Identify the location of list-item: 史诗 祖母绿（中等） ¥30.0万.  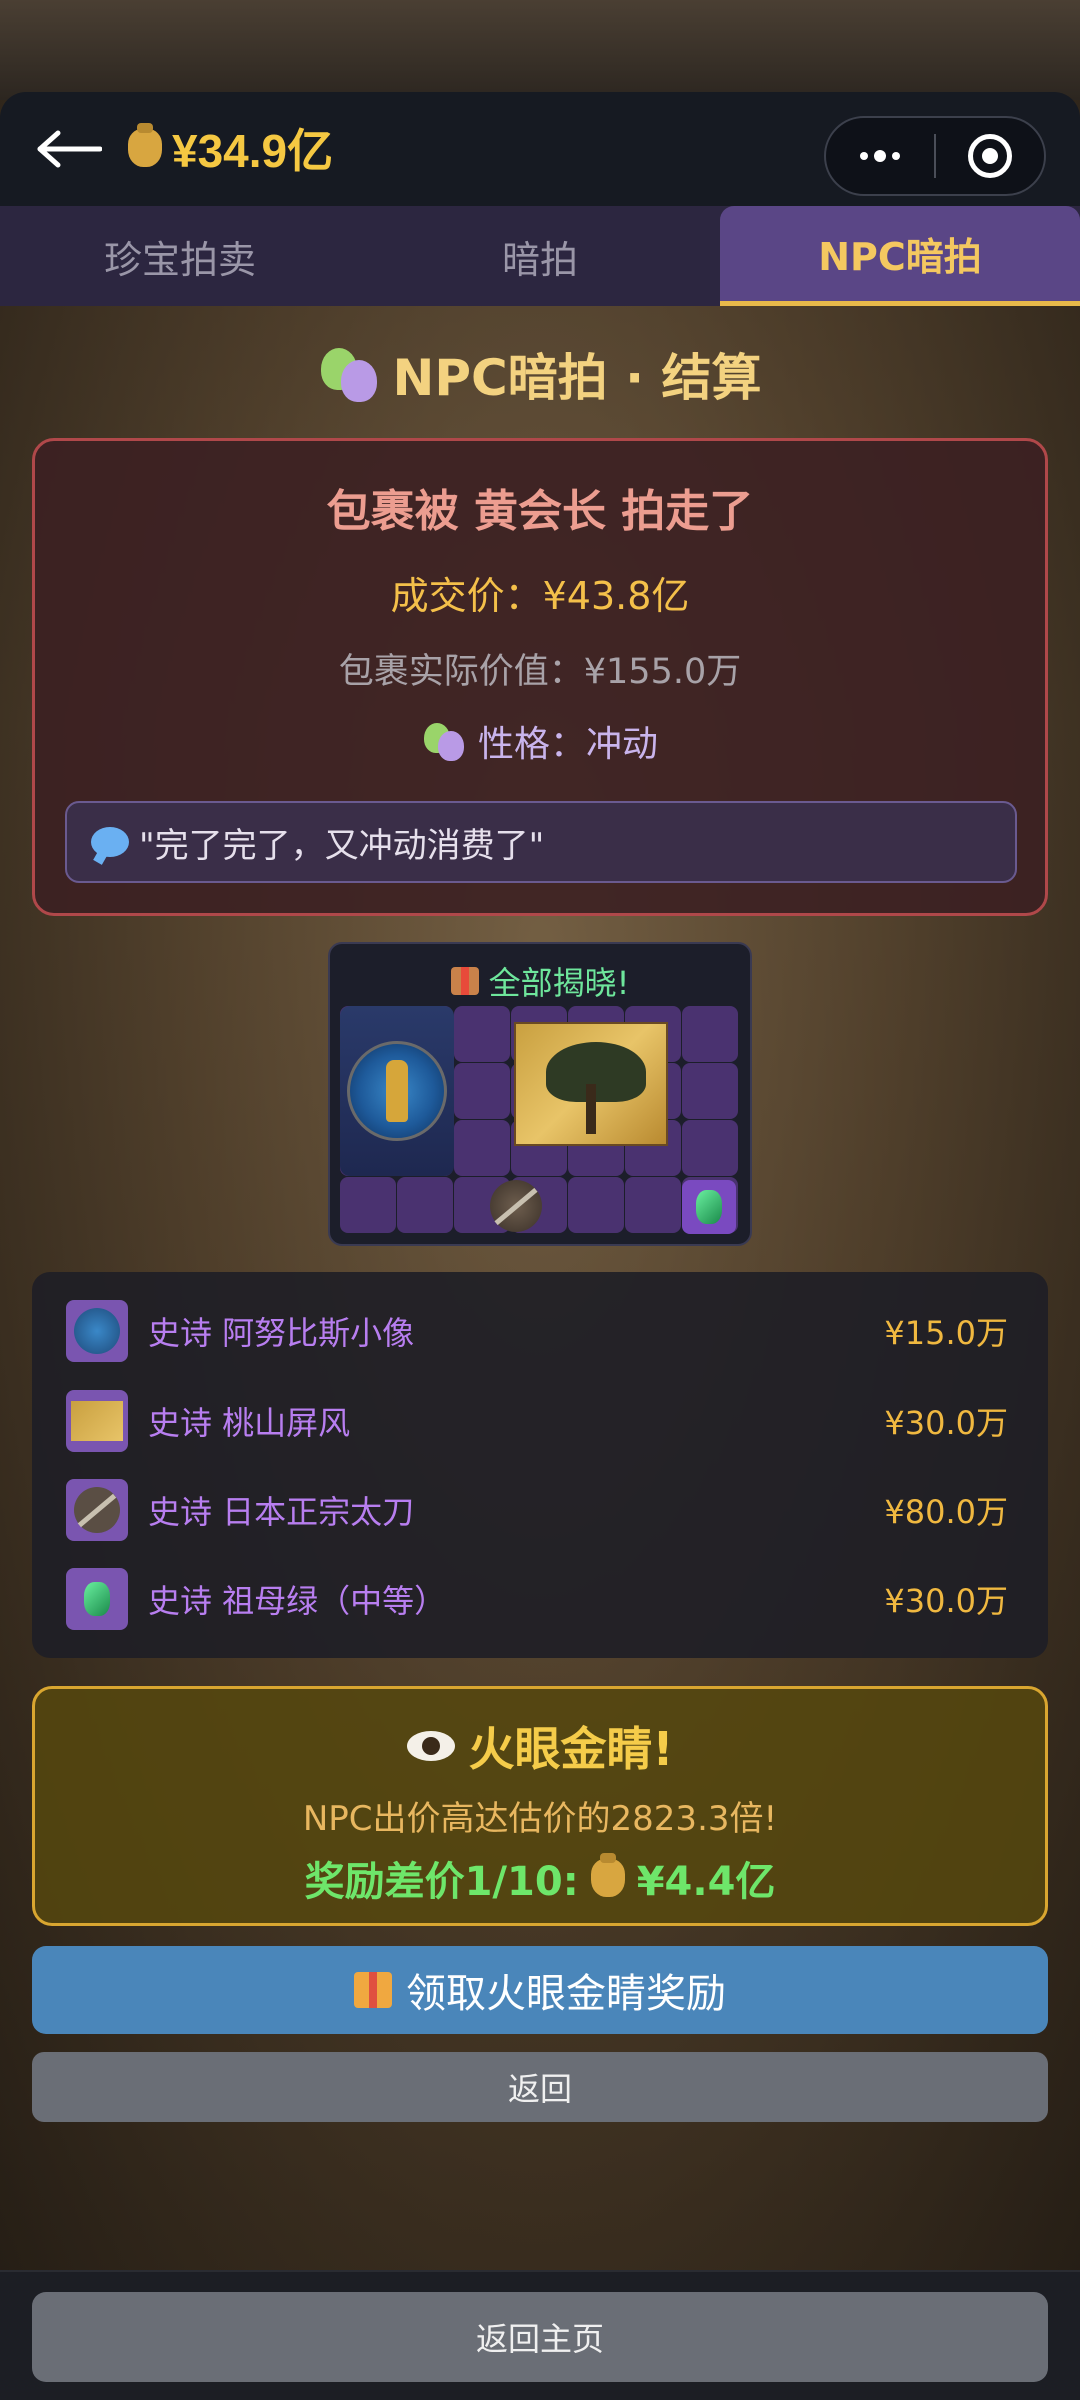
(540, 1599).